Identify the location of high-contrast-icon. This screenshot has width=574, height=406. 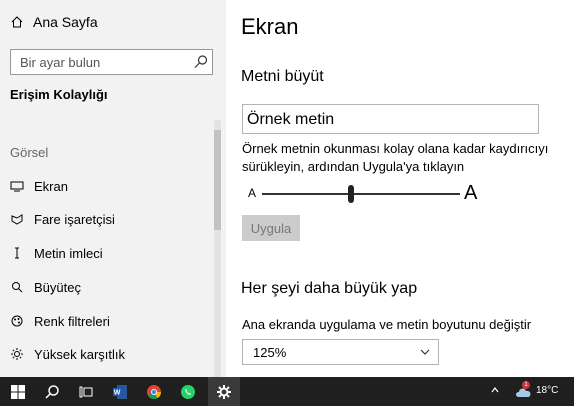
(17, 354).